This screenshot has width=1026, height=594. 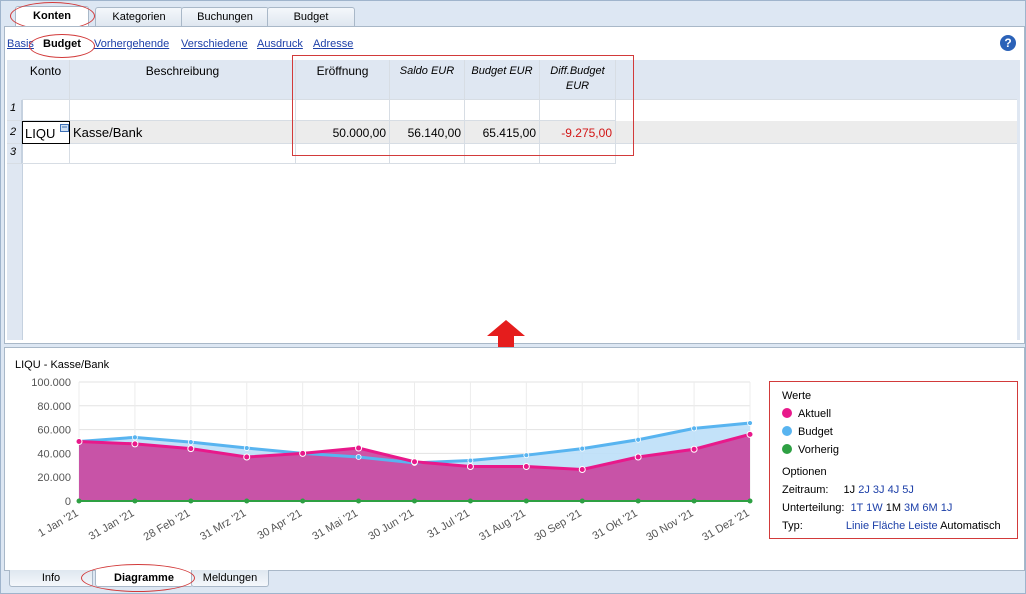 What do you see at coordinates (805, 490) in the screenshot?
I see `zeitraum-label: Zeitraum:` at bounding box center [805, 490].